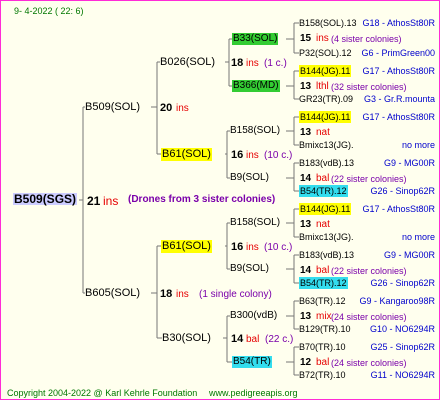 This screenshot has height=400, width=440. I want to click on gen1-queen-2: B605(SOL), so click(112, 293).